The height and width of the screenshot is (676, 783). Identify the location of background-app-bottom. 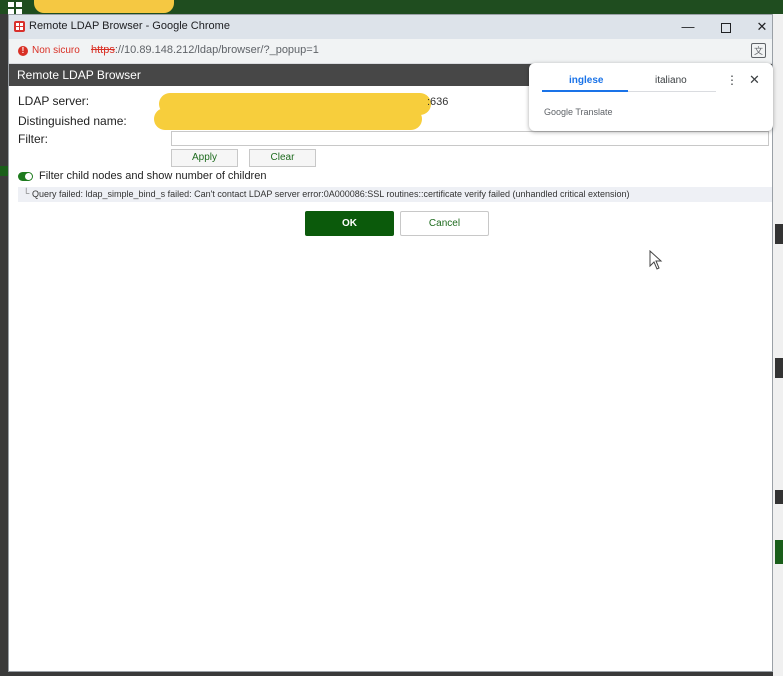
(390, 674).